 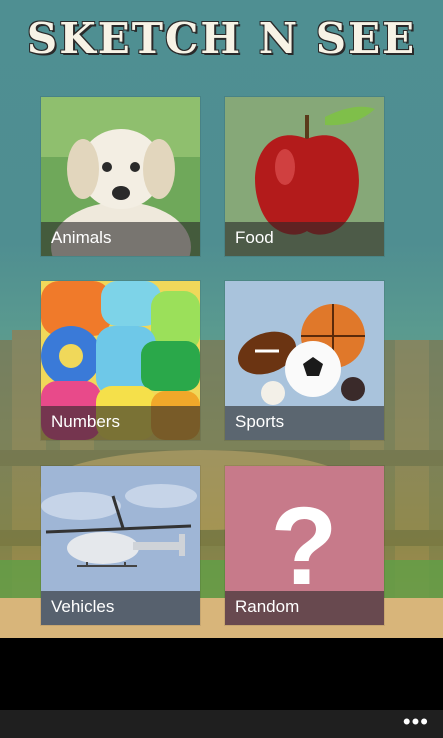 I want to click on tile-sports: Sports, so click(x=304, y=360).